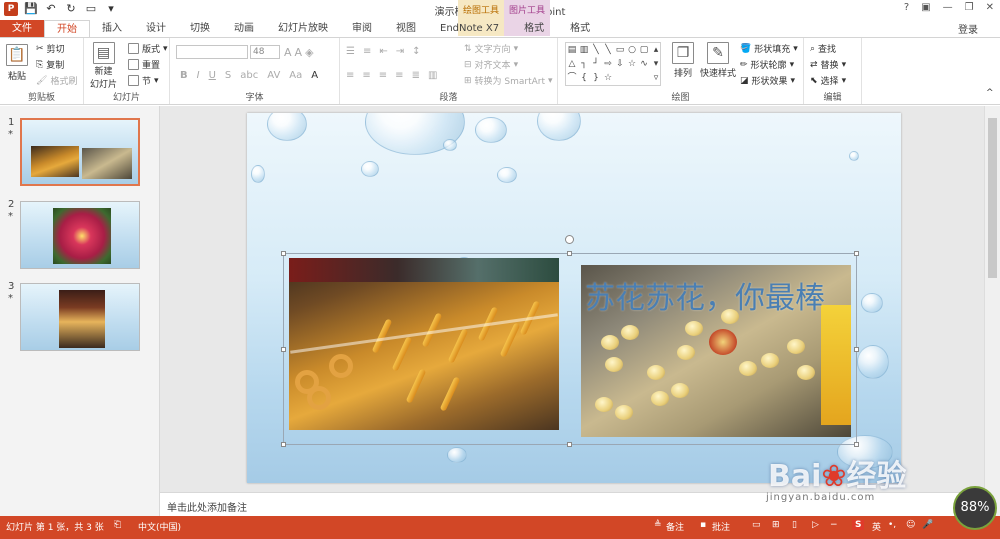 This screenshot has width=1000, height=539. What do you see at coordinates (767, 81) in the screenshot?
I see `shape-effects-button: ◪ 形状效果 ▾` at bounding box center [767, 81].